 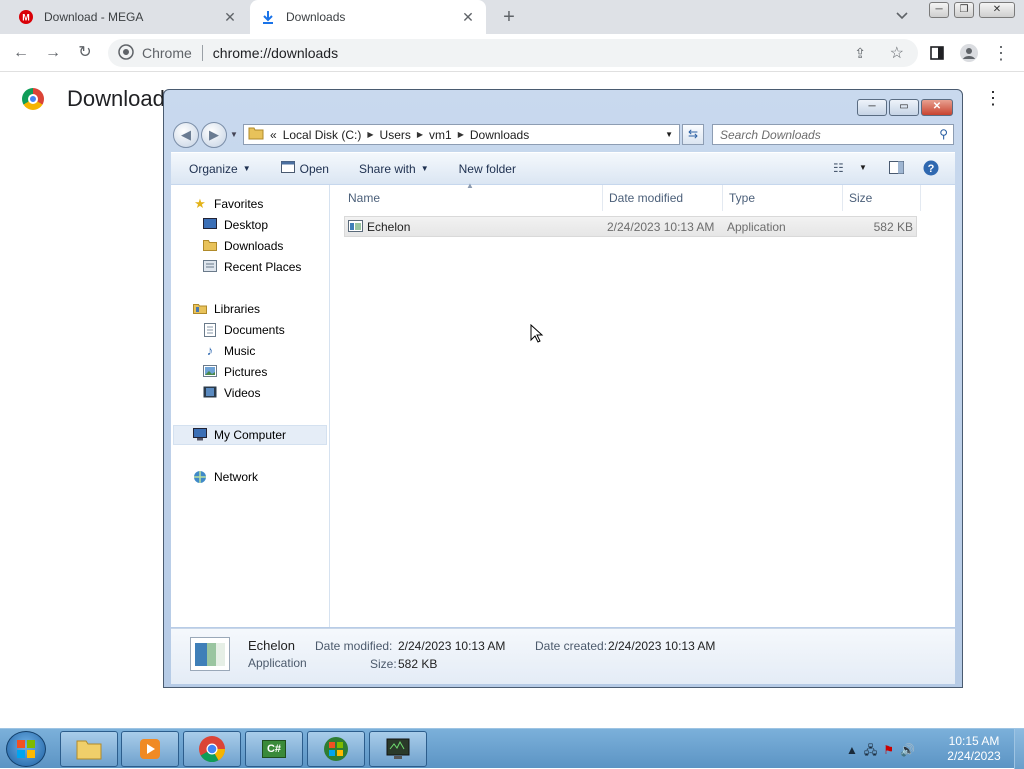 I want to click on taskbar-media-player, so click(x=150, y=749).